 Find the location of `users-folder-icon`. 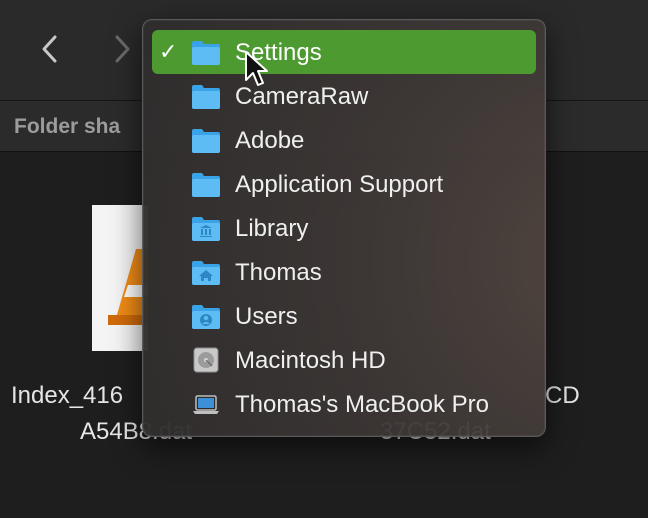

users-folder-icon is located at coordinates (206, 317).